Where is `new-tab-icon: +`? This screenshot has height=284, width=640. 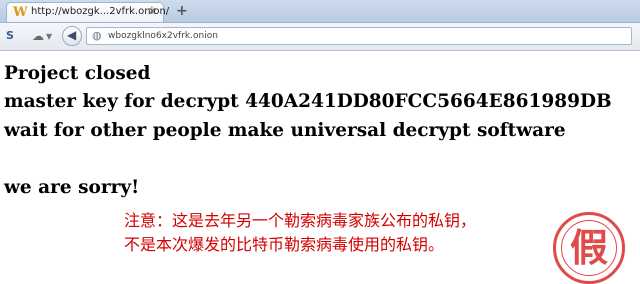
new-tab-icon: + is located at coordinates (182, 11).